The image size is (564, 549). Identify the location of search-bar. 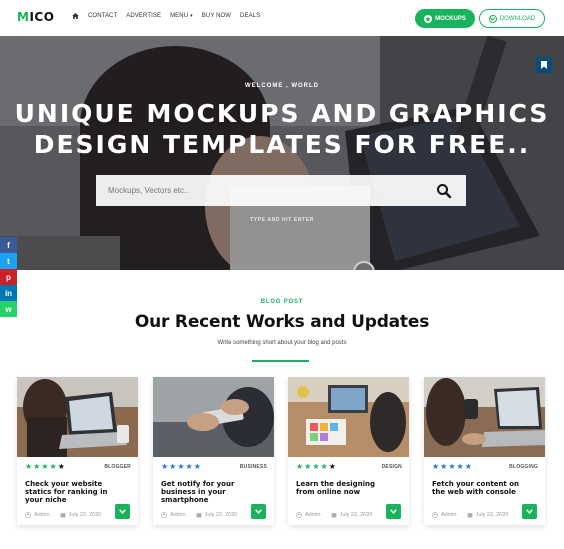
(281, 190).